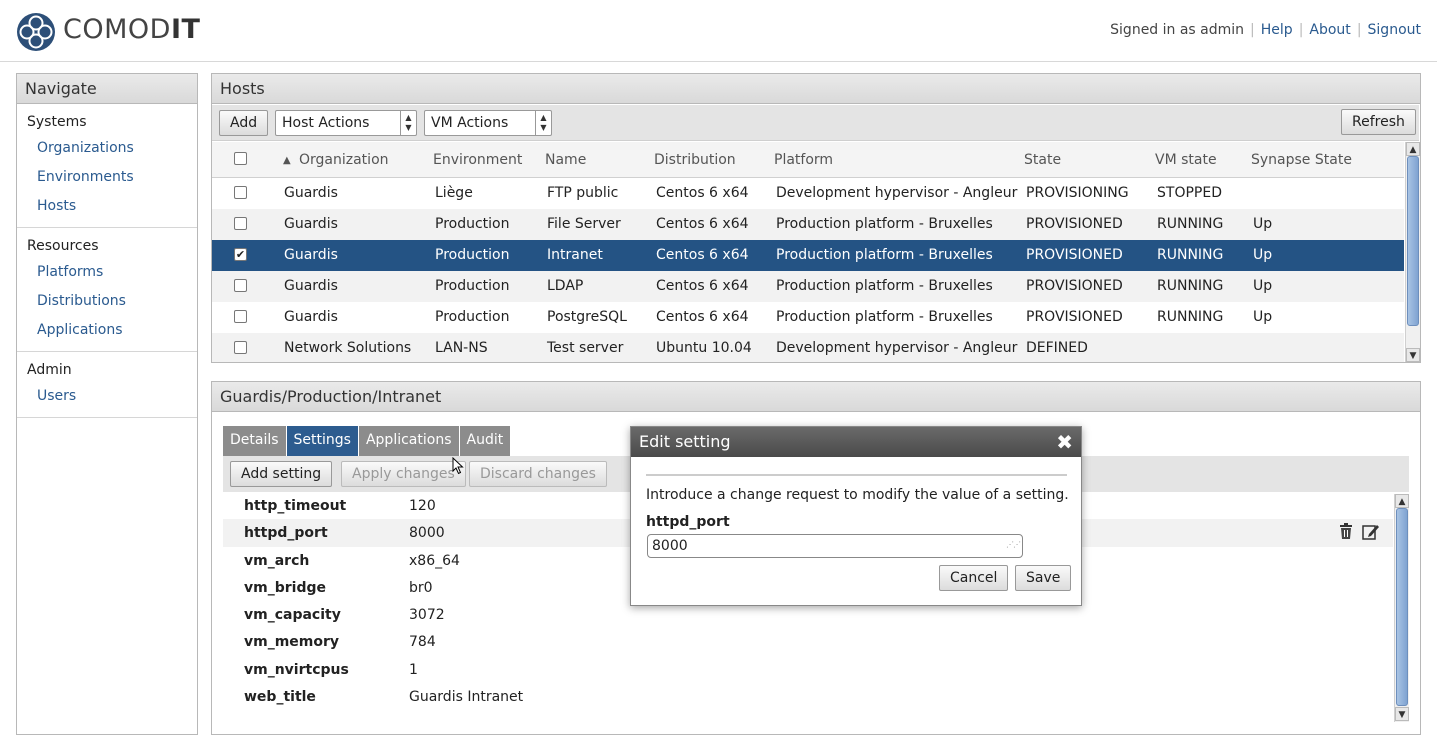  What do you see at coordinates (344, 160) in the screenshot?
I see `column-organization: Organization` at bounding box center [344, 160].